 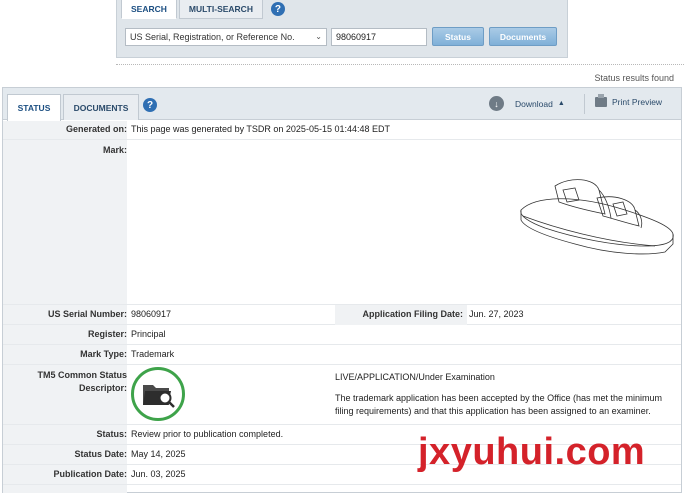 What do you see at coordinates (149, 9) in the screenshot?
I see `tab-search: SEARCH` at bounding box center [149, 9].